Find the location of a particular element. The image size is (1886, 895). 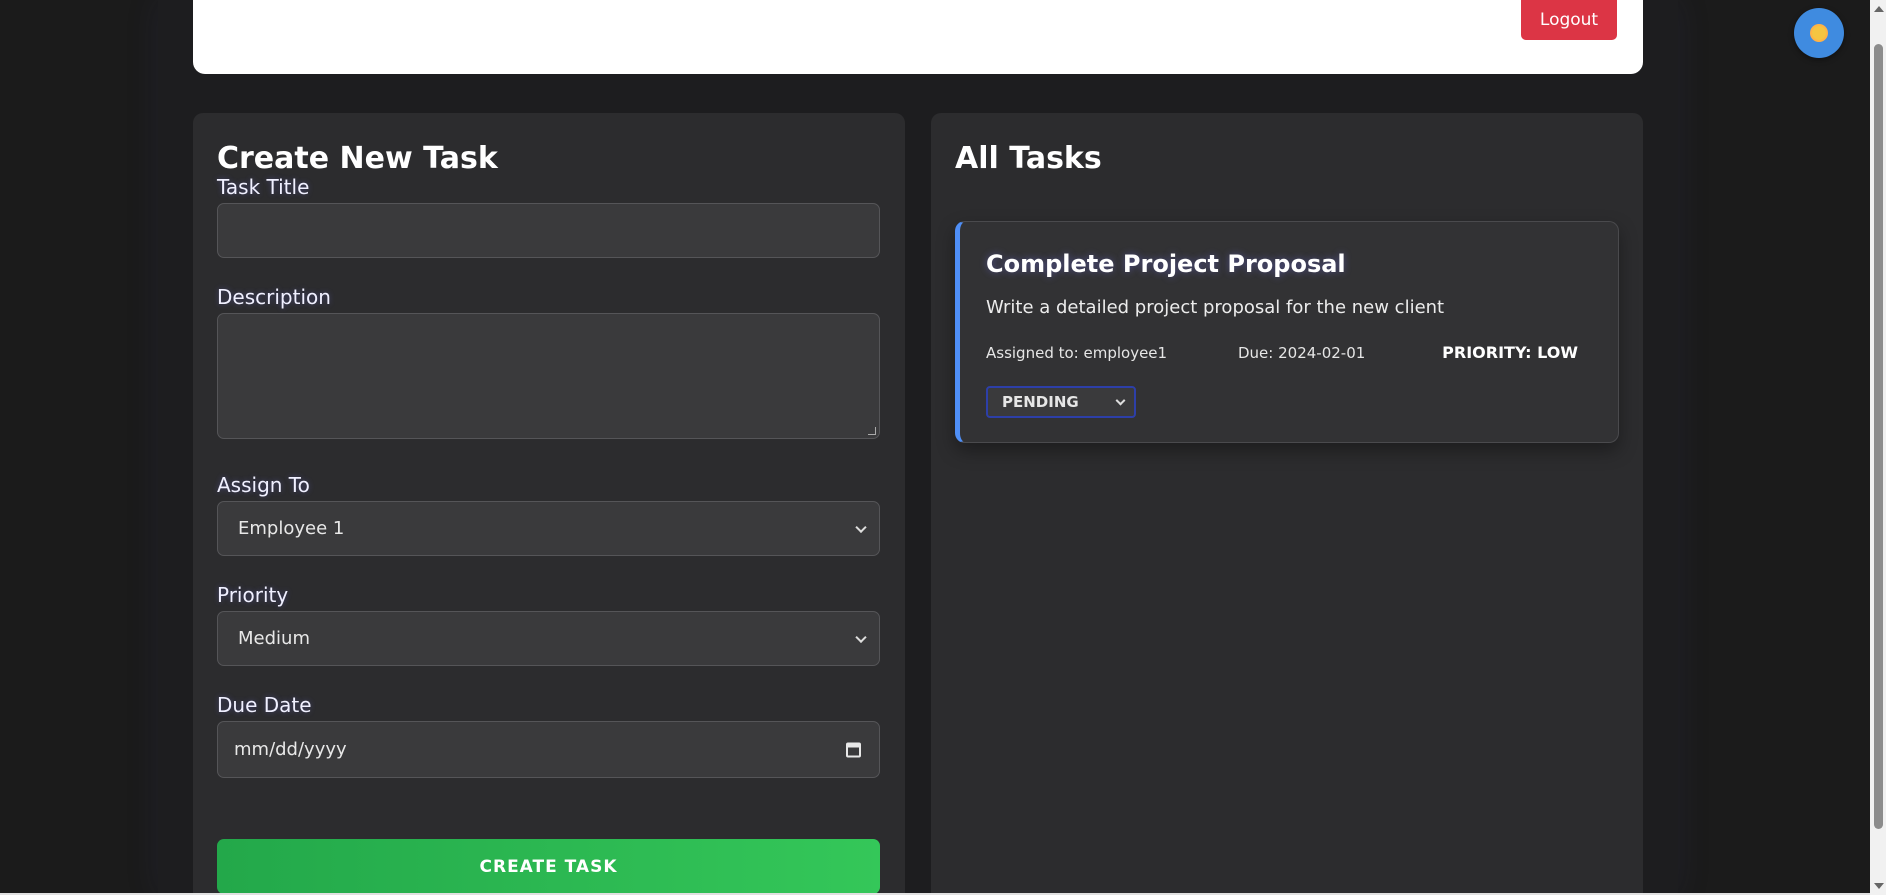

task-due-date: Due: 2024-02-01 is located at coordinates (1302, 353).